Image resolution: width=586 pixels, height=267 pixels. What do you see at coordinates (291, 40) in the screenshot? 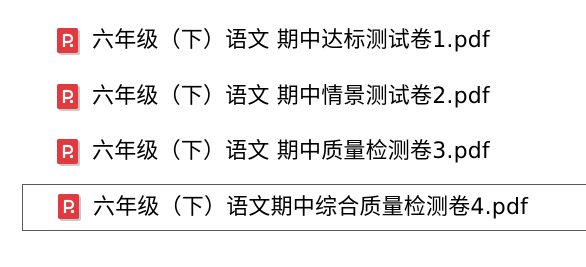
I see `file-name: 六年级（下）语文 期中达标测试卷1.pdf` at bounding box center [291, 40].